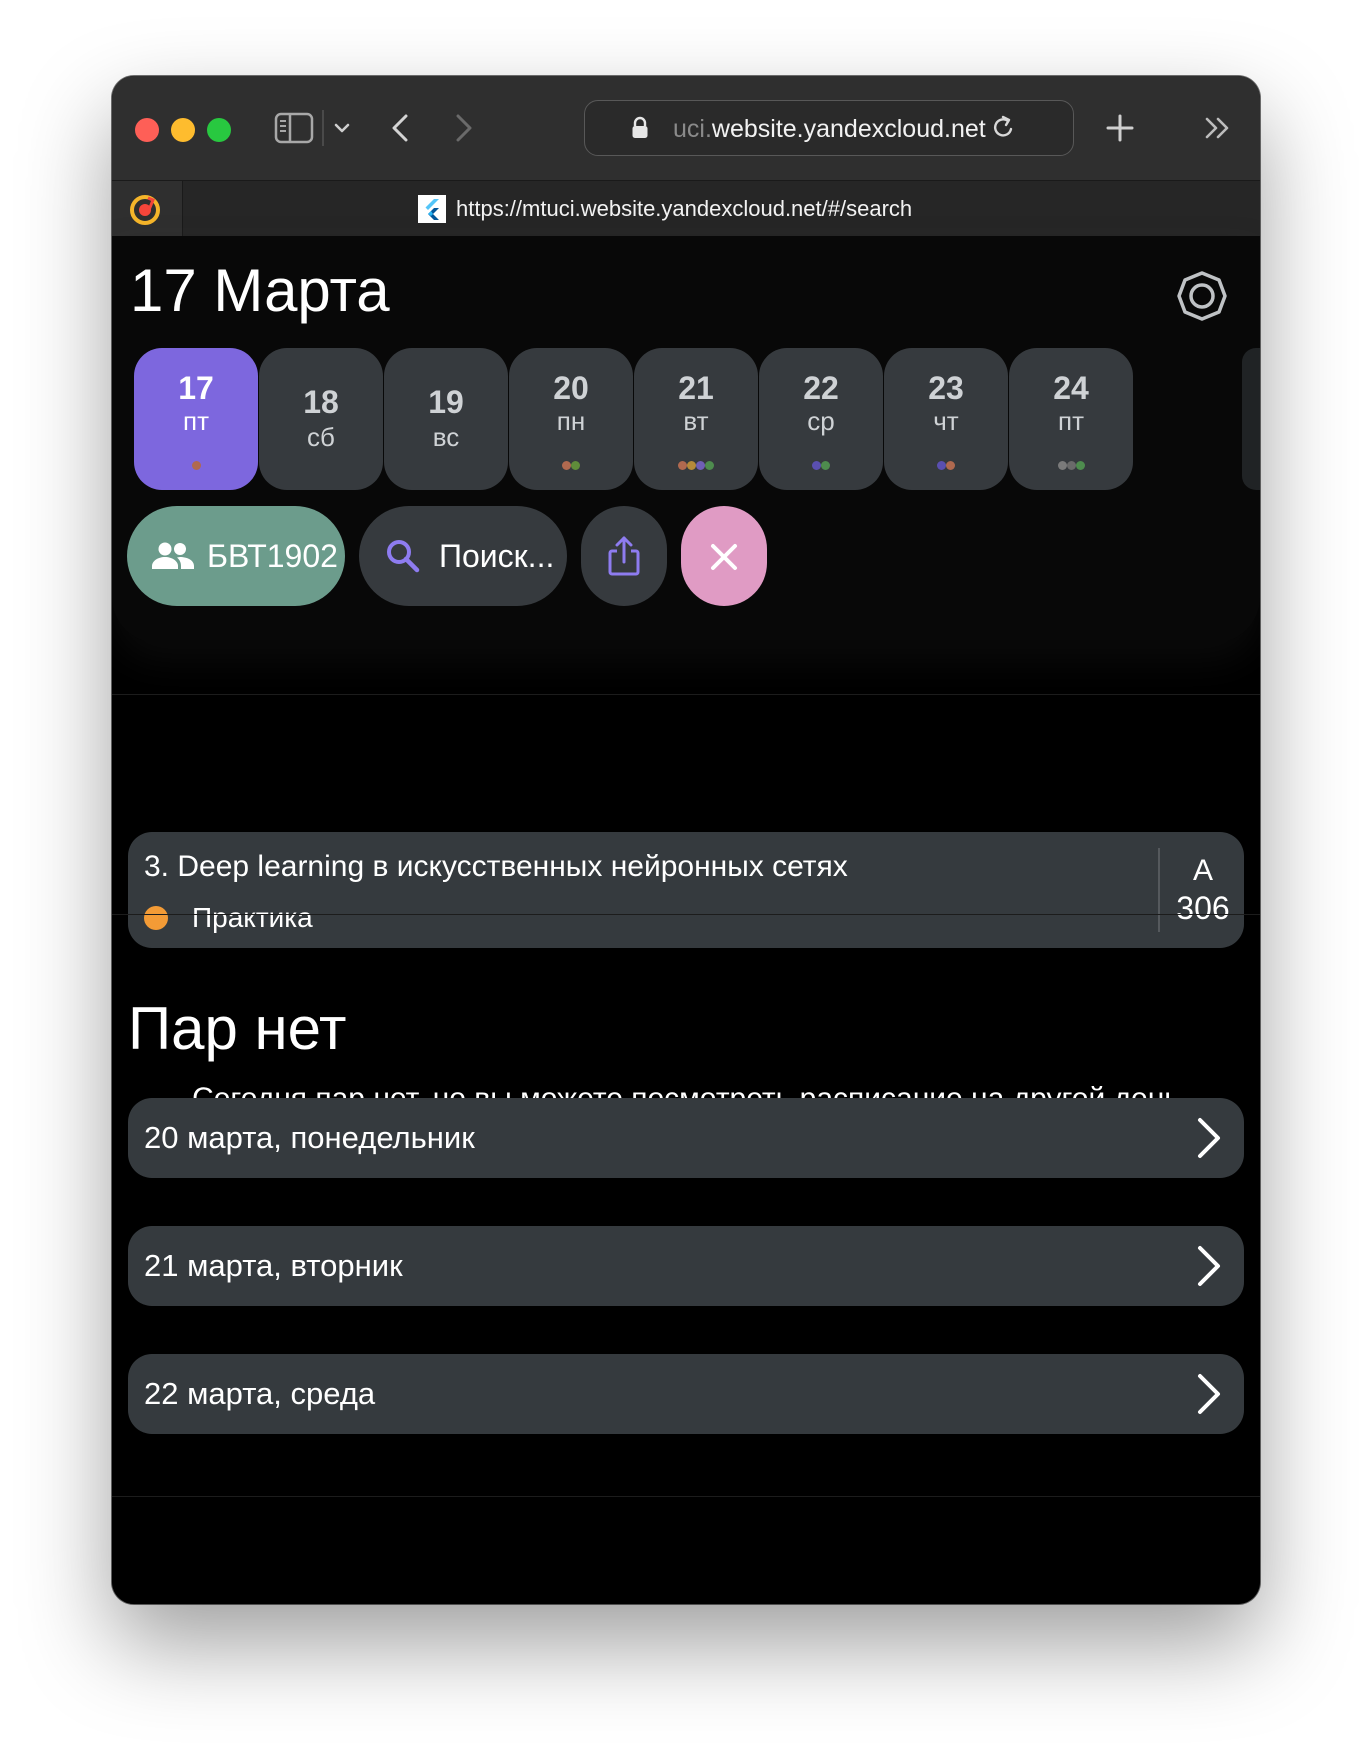 Image resolution: width=1372 pixels, height=1754 pixels. I want to click on group-button: БВТ1902, so click(236, 556).